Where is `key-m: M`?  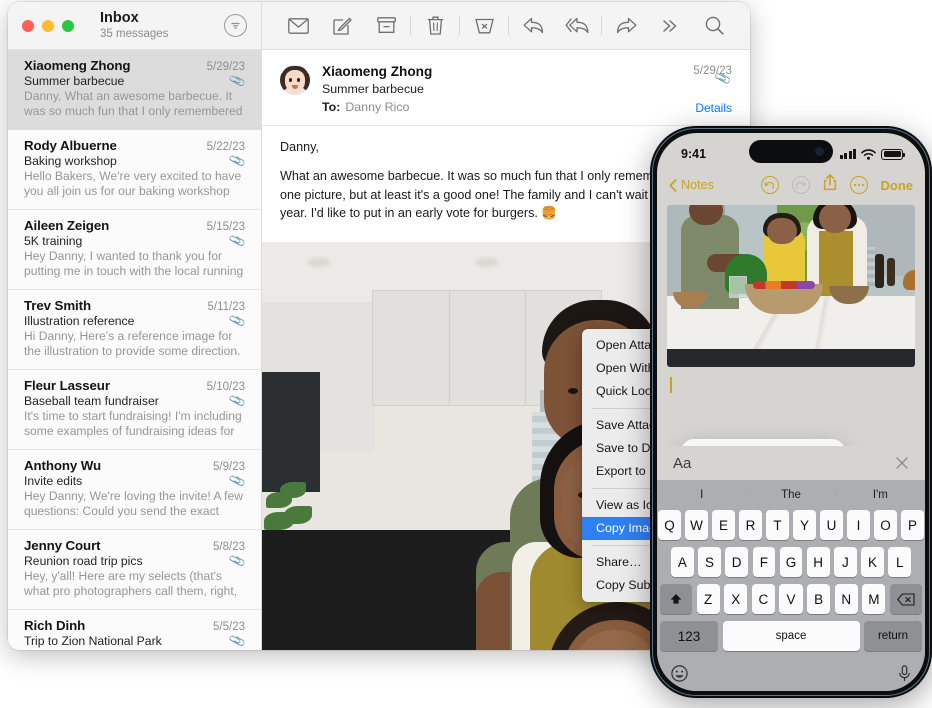 key-m: M is located at coordinates (874, 599).